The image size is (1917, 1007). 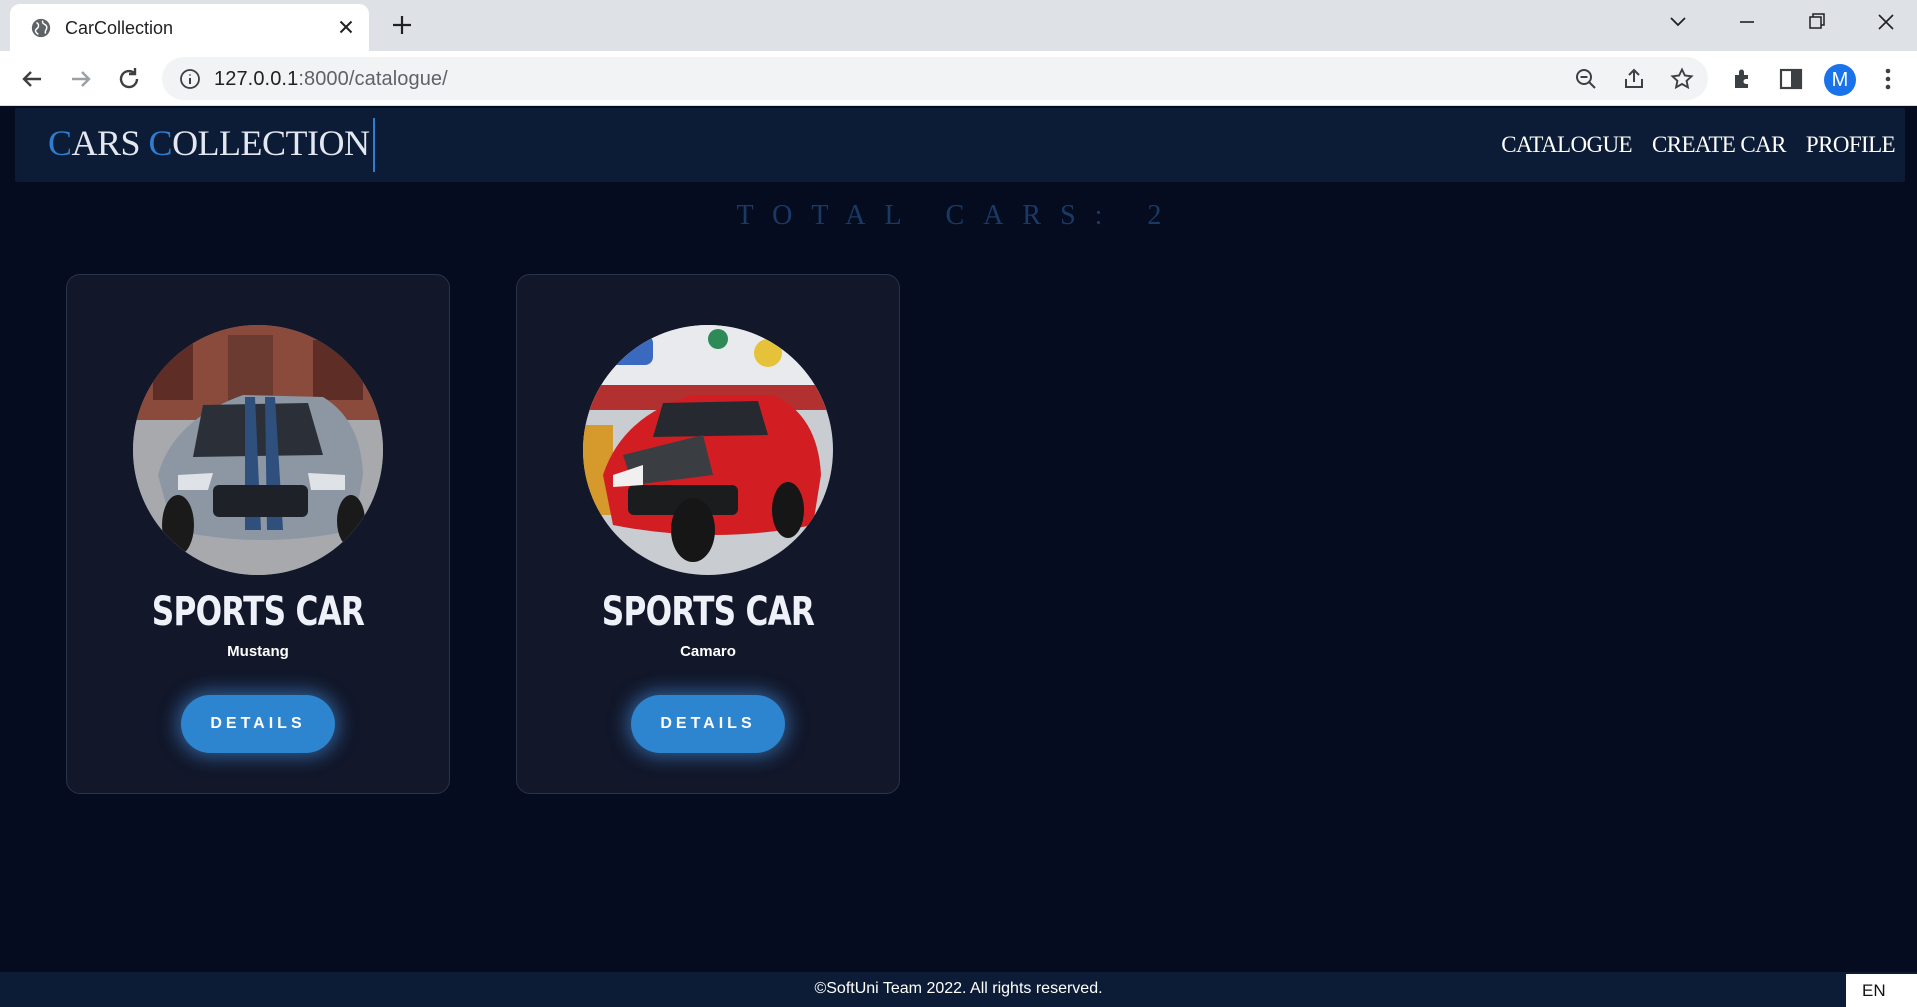 I want to click on back-arrow-icon, so click(x=32, y=79).